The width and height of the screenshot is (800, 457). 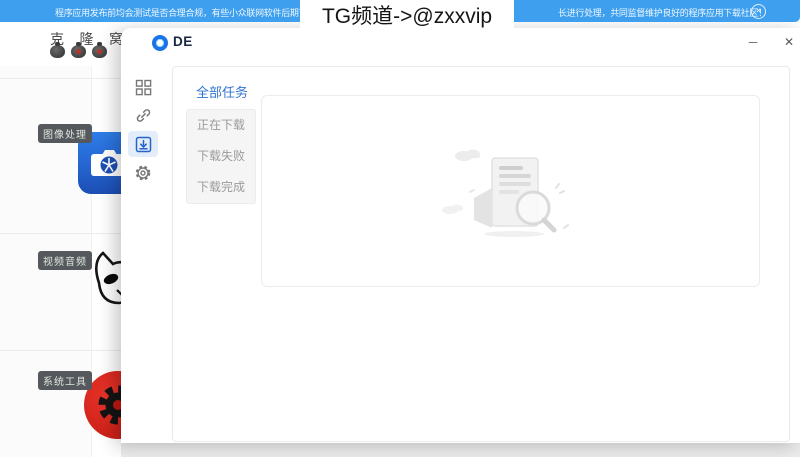 What do you see at coordinates (221, 187) in the screenshot?
I see `tab-completed: 下载完成` at bounding box center [221, 187].